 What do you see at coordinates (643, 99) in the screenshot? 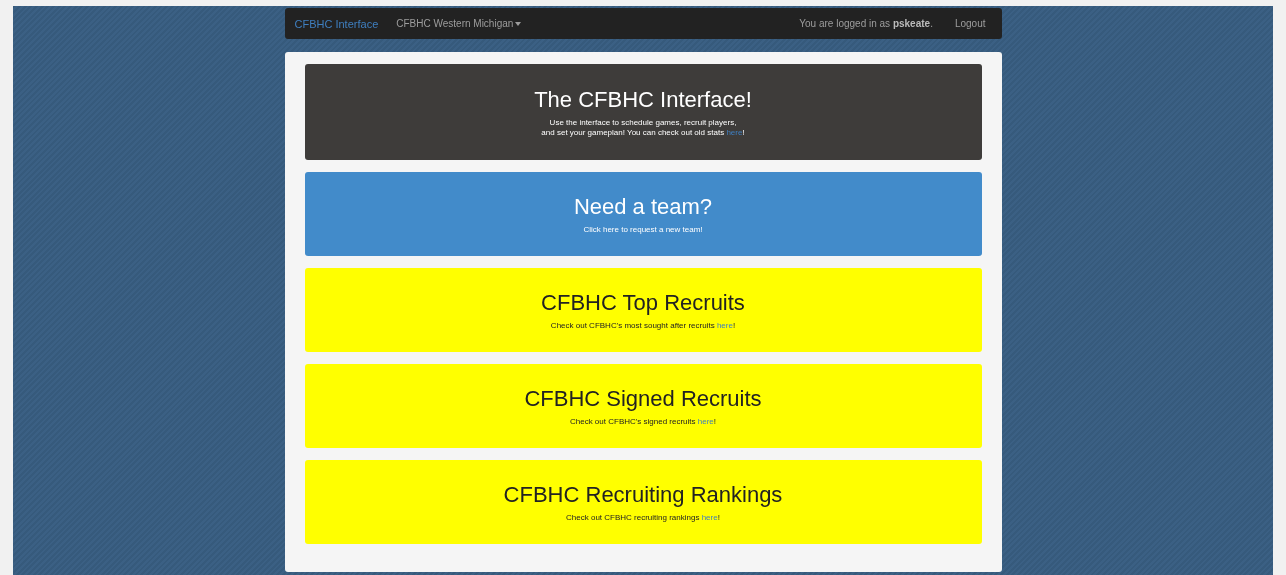
I see `card-title: The CFBHC Interface!` at bounding box center [643, 99].